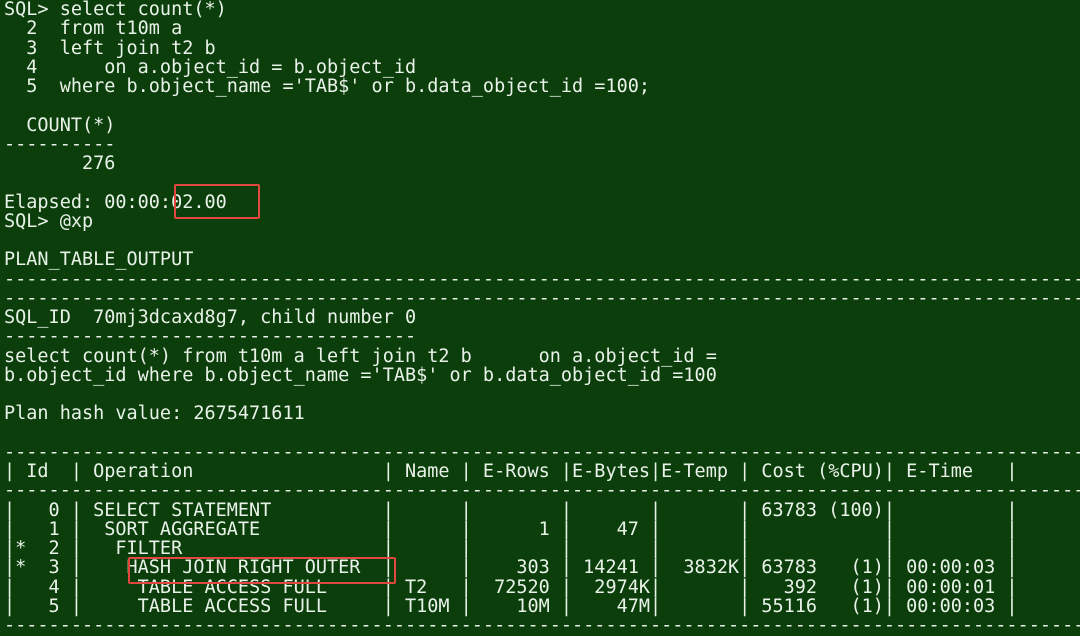  I want to click on terminal-line: 3 left join t2 b, so click(110, 48).